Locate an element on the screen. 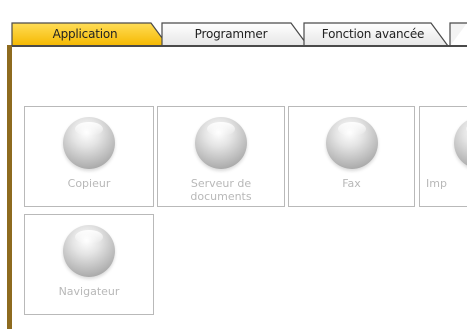 This screenshot has width=467, height=329. app-tile-navigateur: Navigateur is located at coordinates (89, 264).